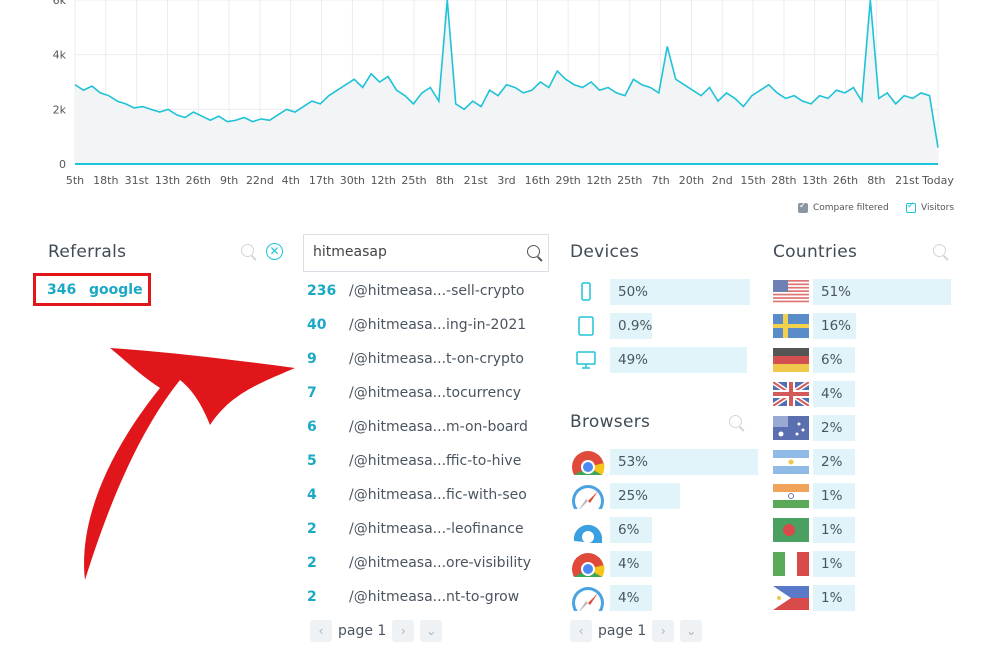 This screenshot has height=667, width=992. What do you see at coordinates (60, 55) in the screenshot?
I see `y-tick-label: 4k` at bounding box center [60, 55].